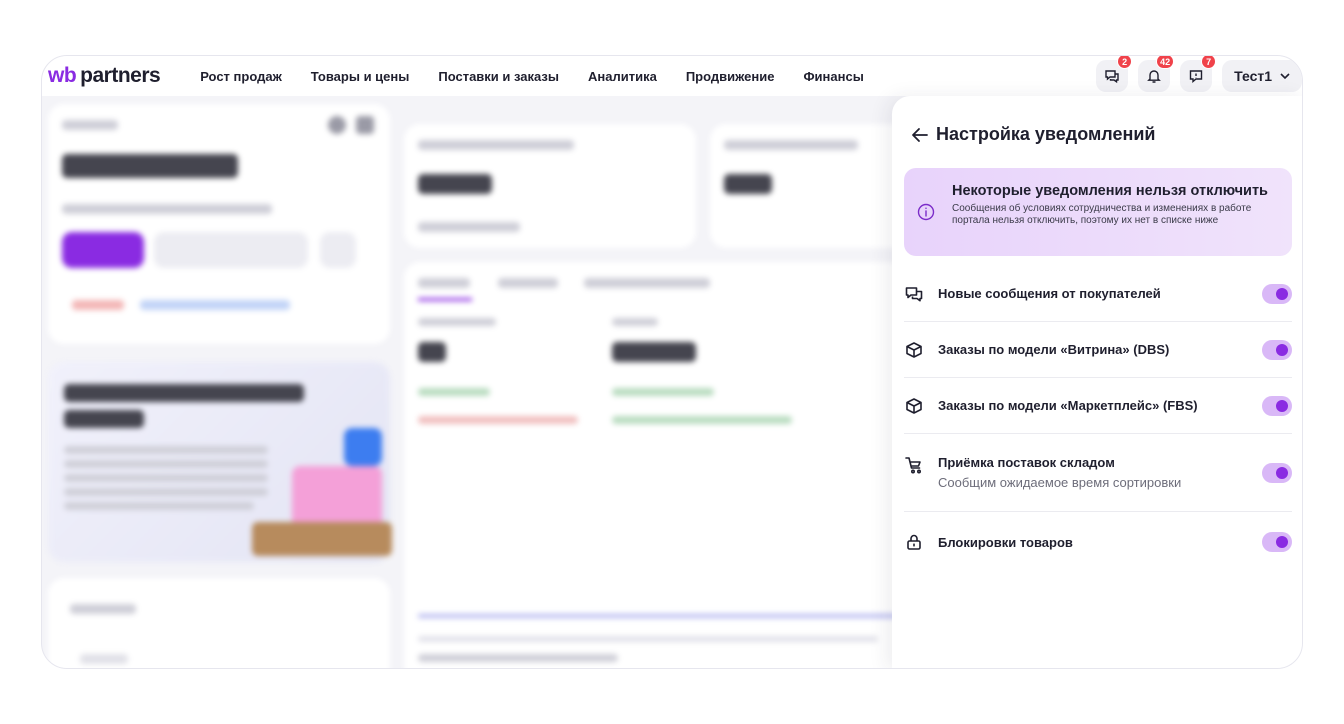 The height and width of the screenshot is (724, 1344). What do you see at coordinates (1277, 542) in the screenshot?
I see `toggle-product-blocks` at bounding box center [1277, 542].